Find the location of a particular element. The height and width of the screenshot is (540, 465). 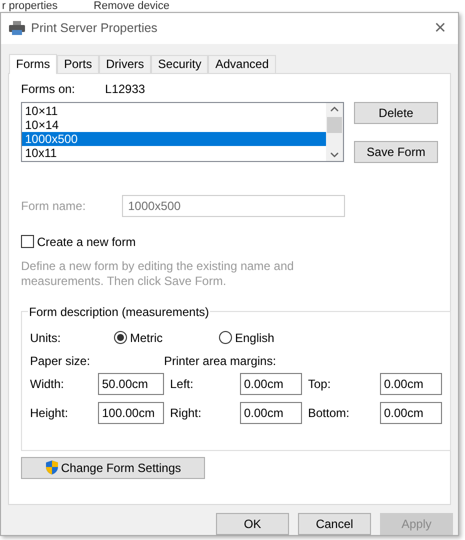

server-name: L12933 is located at coordinates (125, 89).